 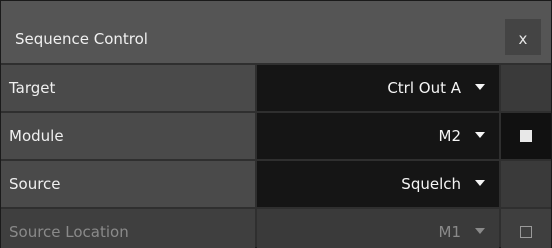 What do you see at coordinates (431, 184) in the screenshot?
I see `source-value: Squelch` at bounding box center [431, 184].